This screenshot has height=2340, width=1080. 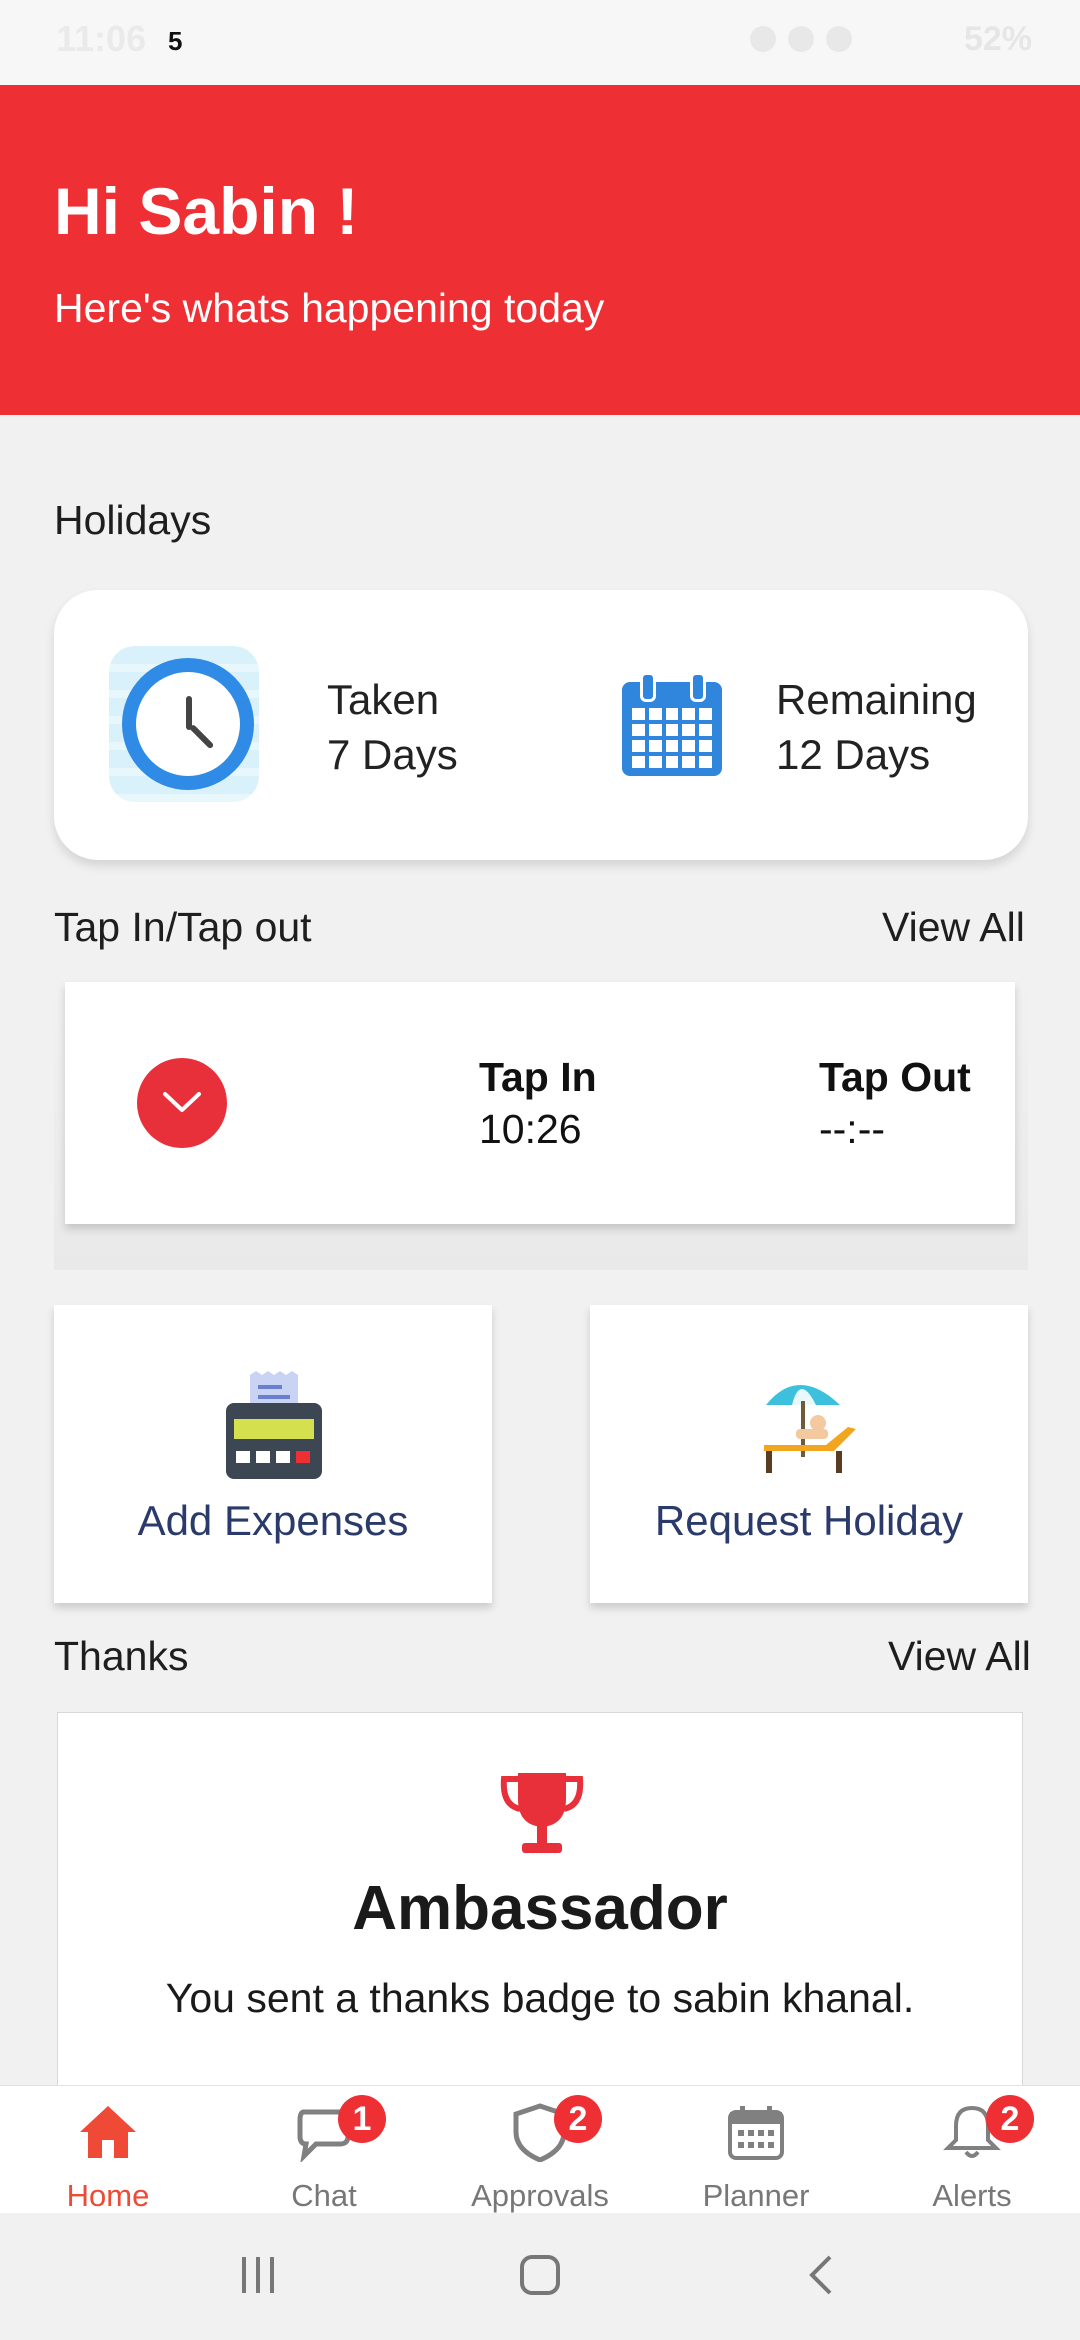 I want to click on trophy-icon, so click(x=542, y=1813).